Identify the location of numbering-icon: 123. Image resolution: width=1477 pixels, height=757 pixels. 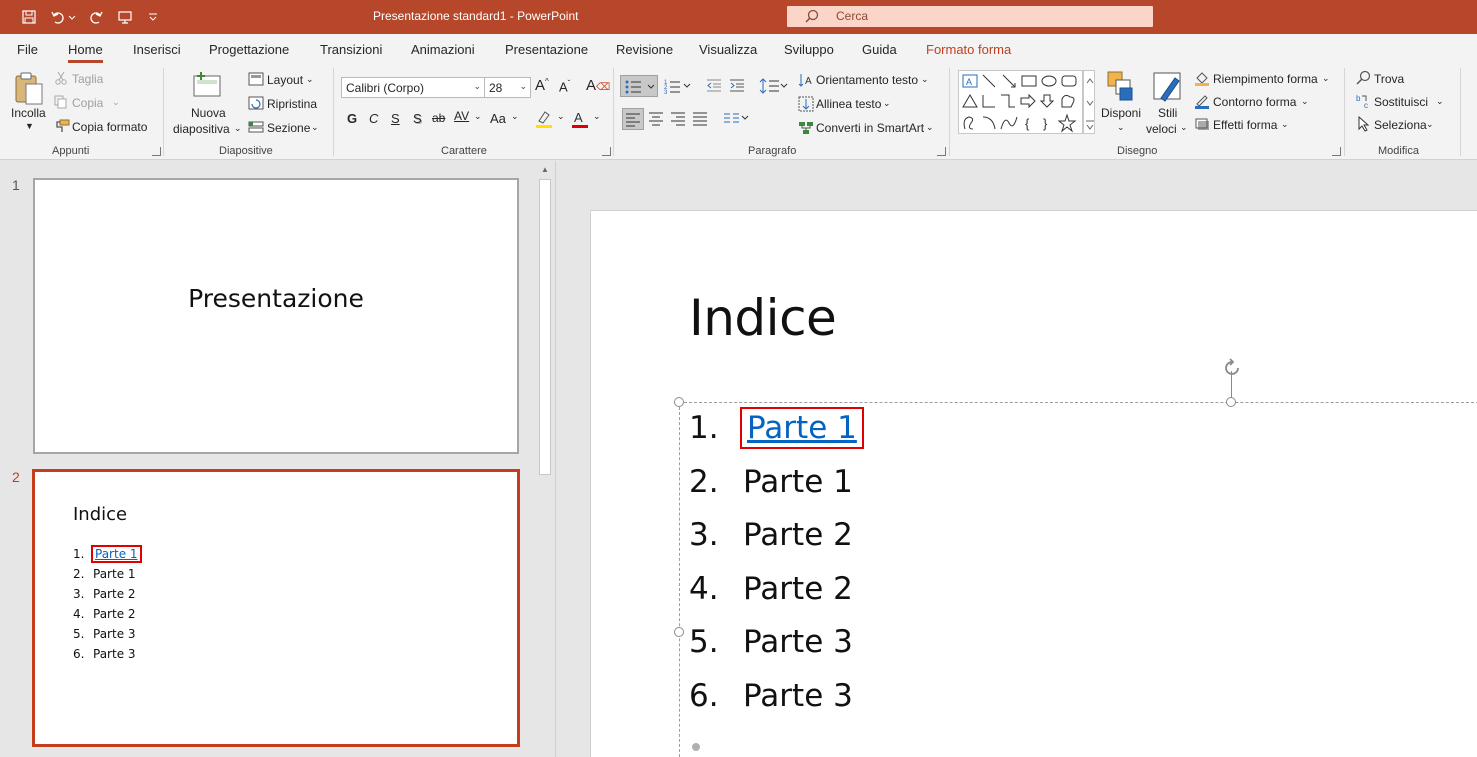
(678, 87).